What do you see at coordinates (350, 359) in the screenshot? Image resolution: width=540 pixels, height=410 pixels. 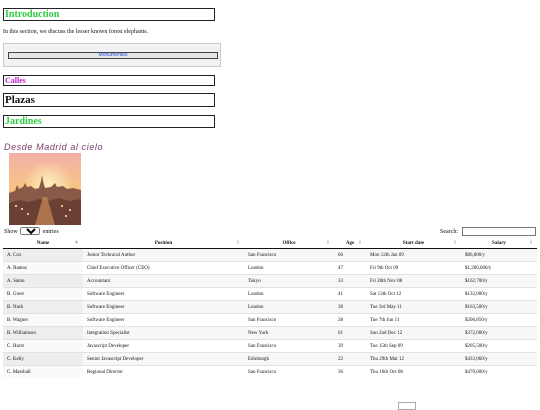 I see `table-cell: 22` at bounding box center [350, 359].